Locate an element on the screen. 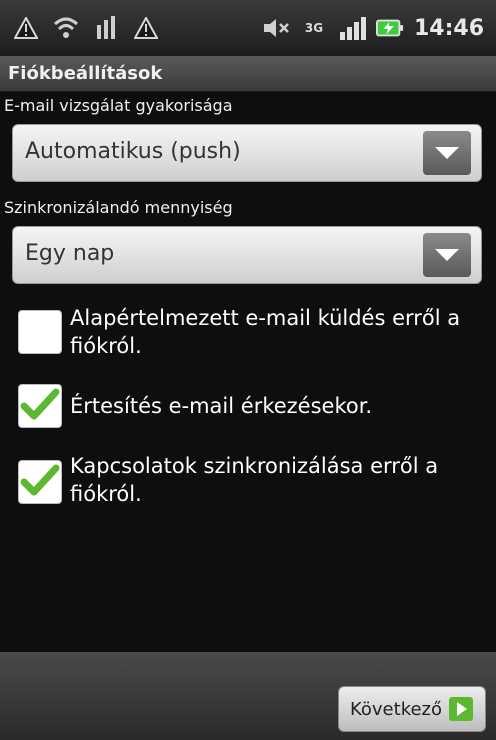  sim-icon is located at coordinates (106, 28).